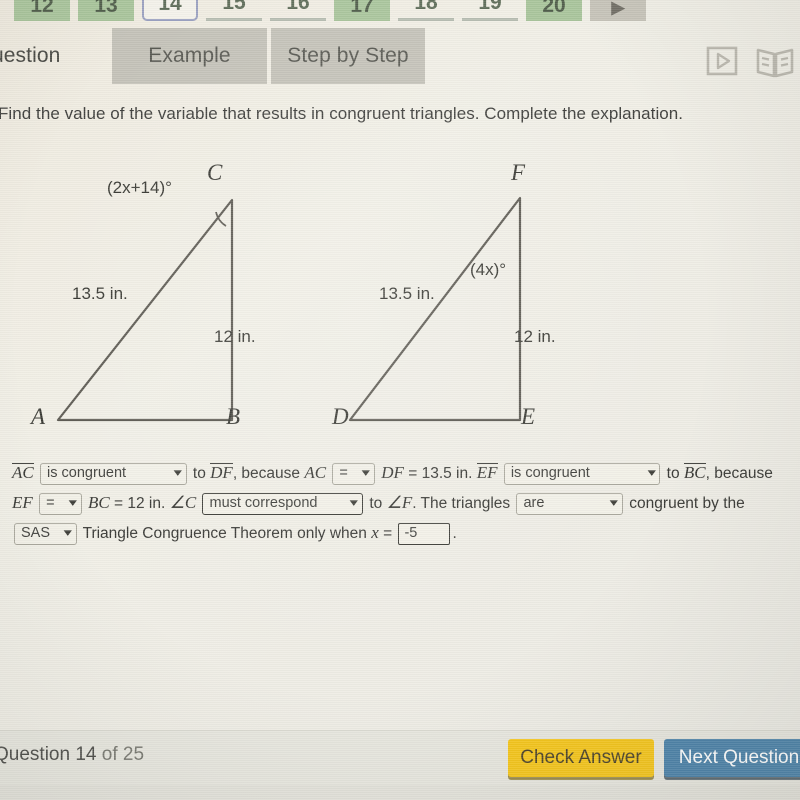  Describe the element at coordinates (535, 336) in the screenshot. I see `triangle-def-vertical-label: 12 in.` at that location.